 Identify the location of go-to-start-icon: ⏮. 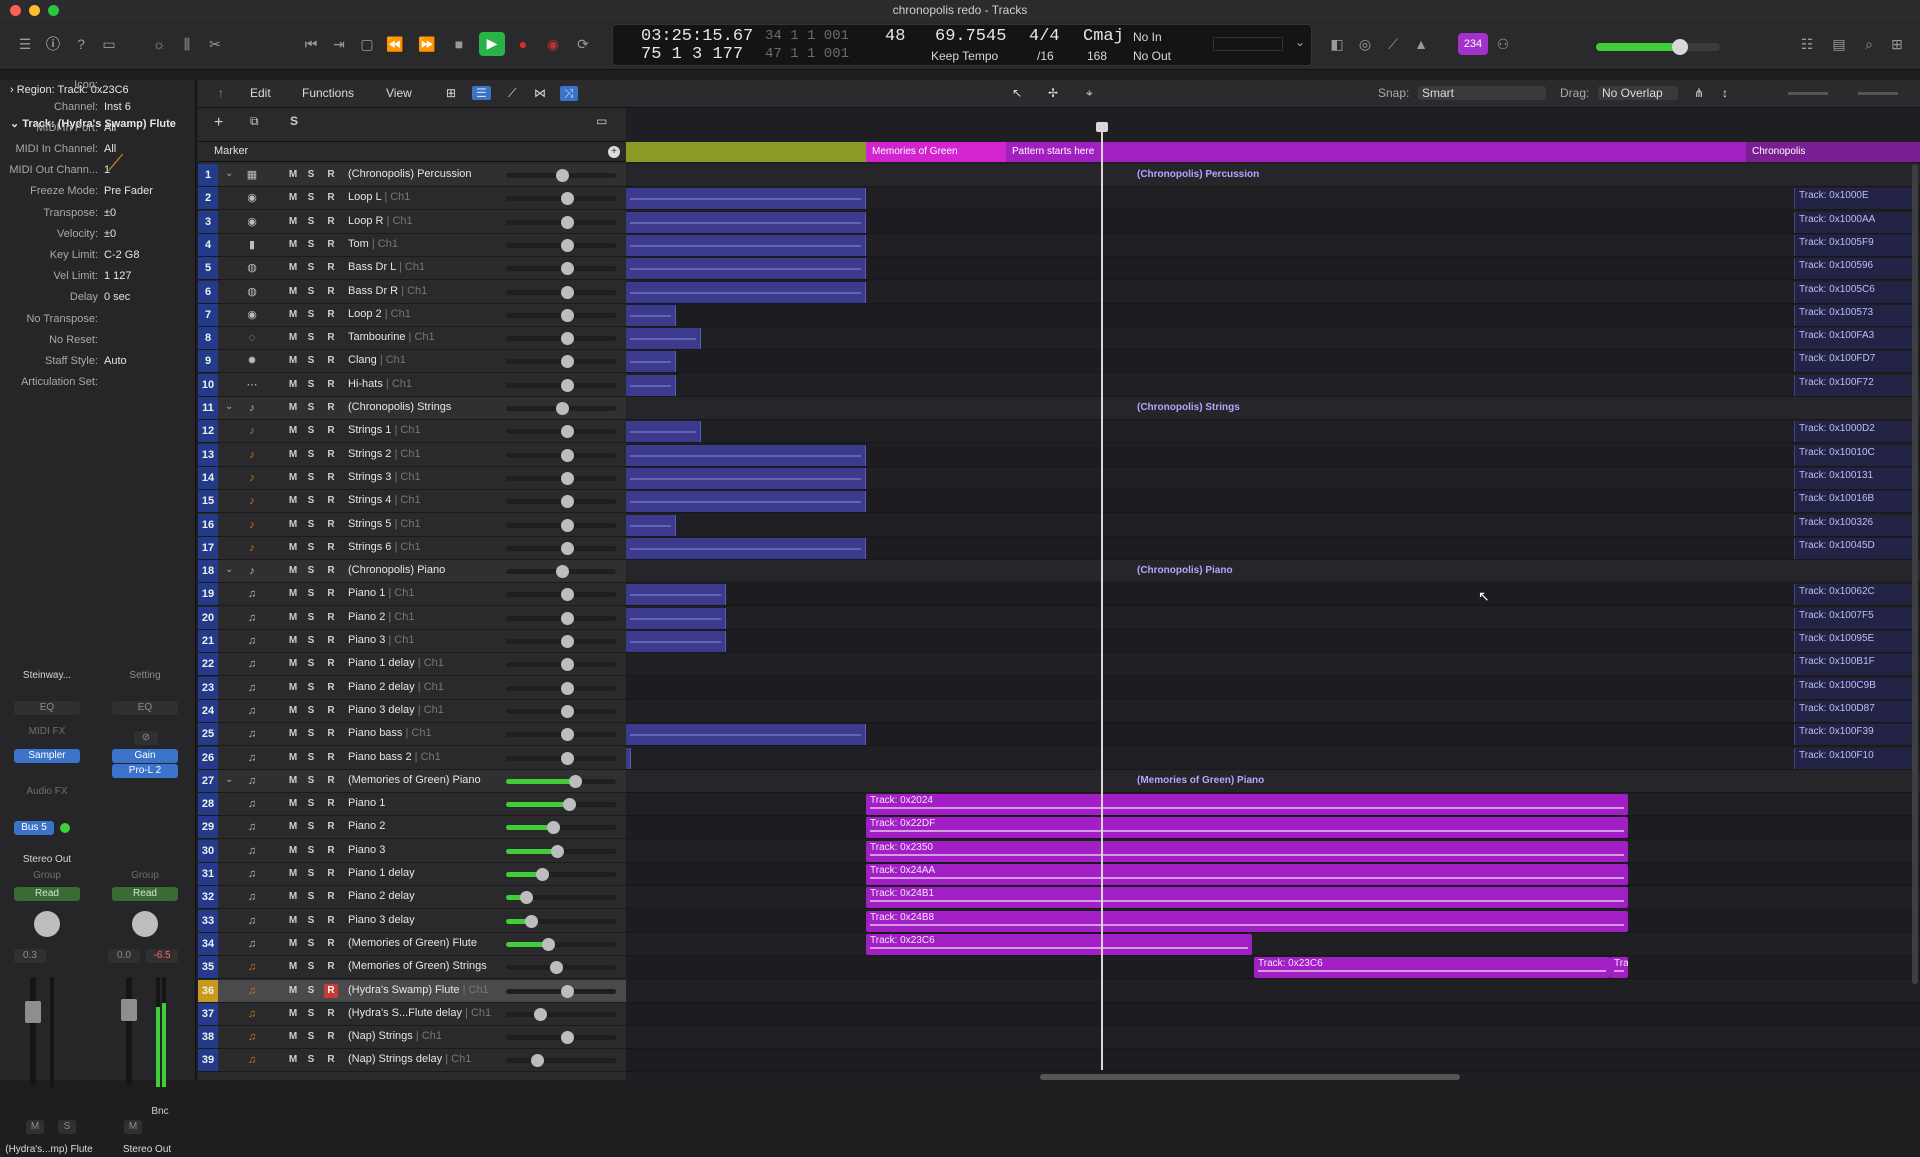
(311, 44).